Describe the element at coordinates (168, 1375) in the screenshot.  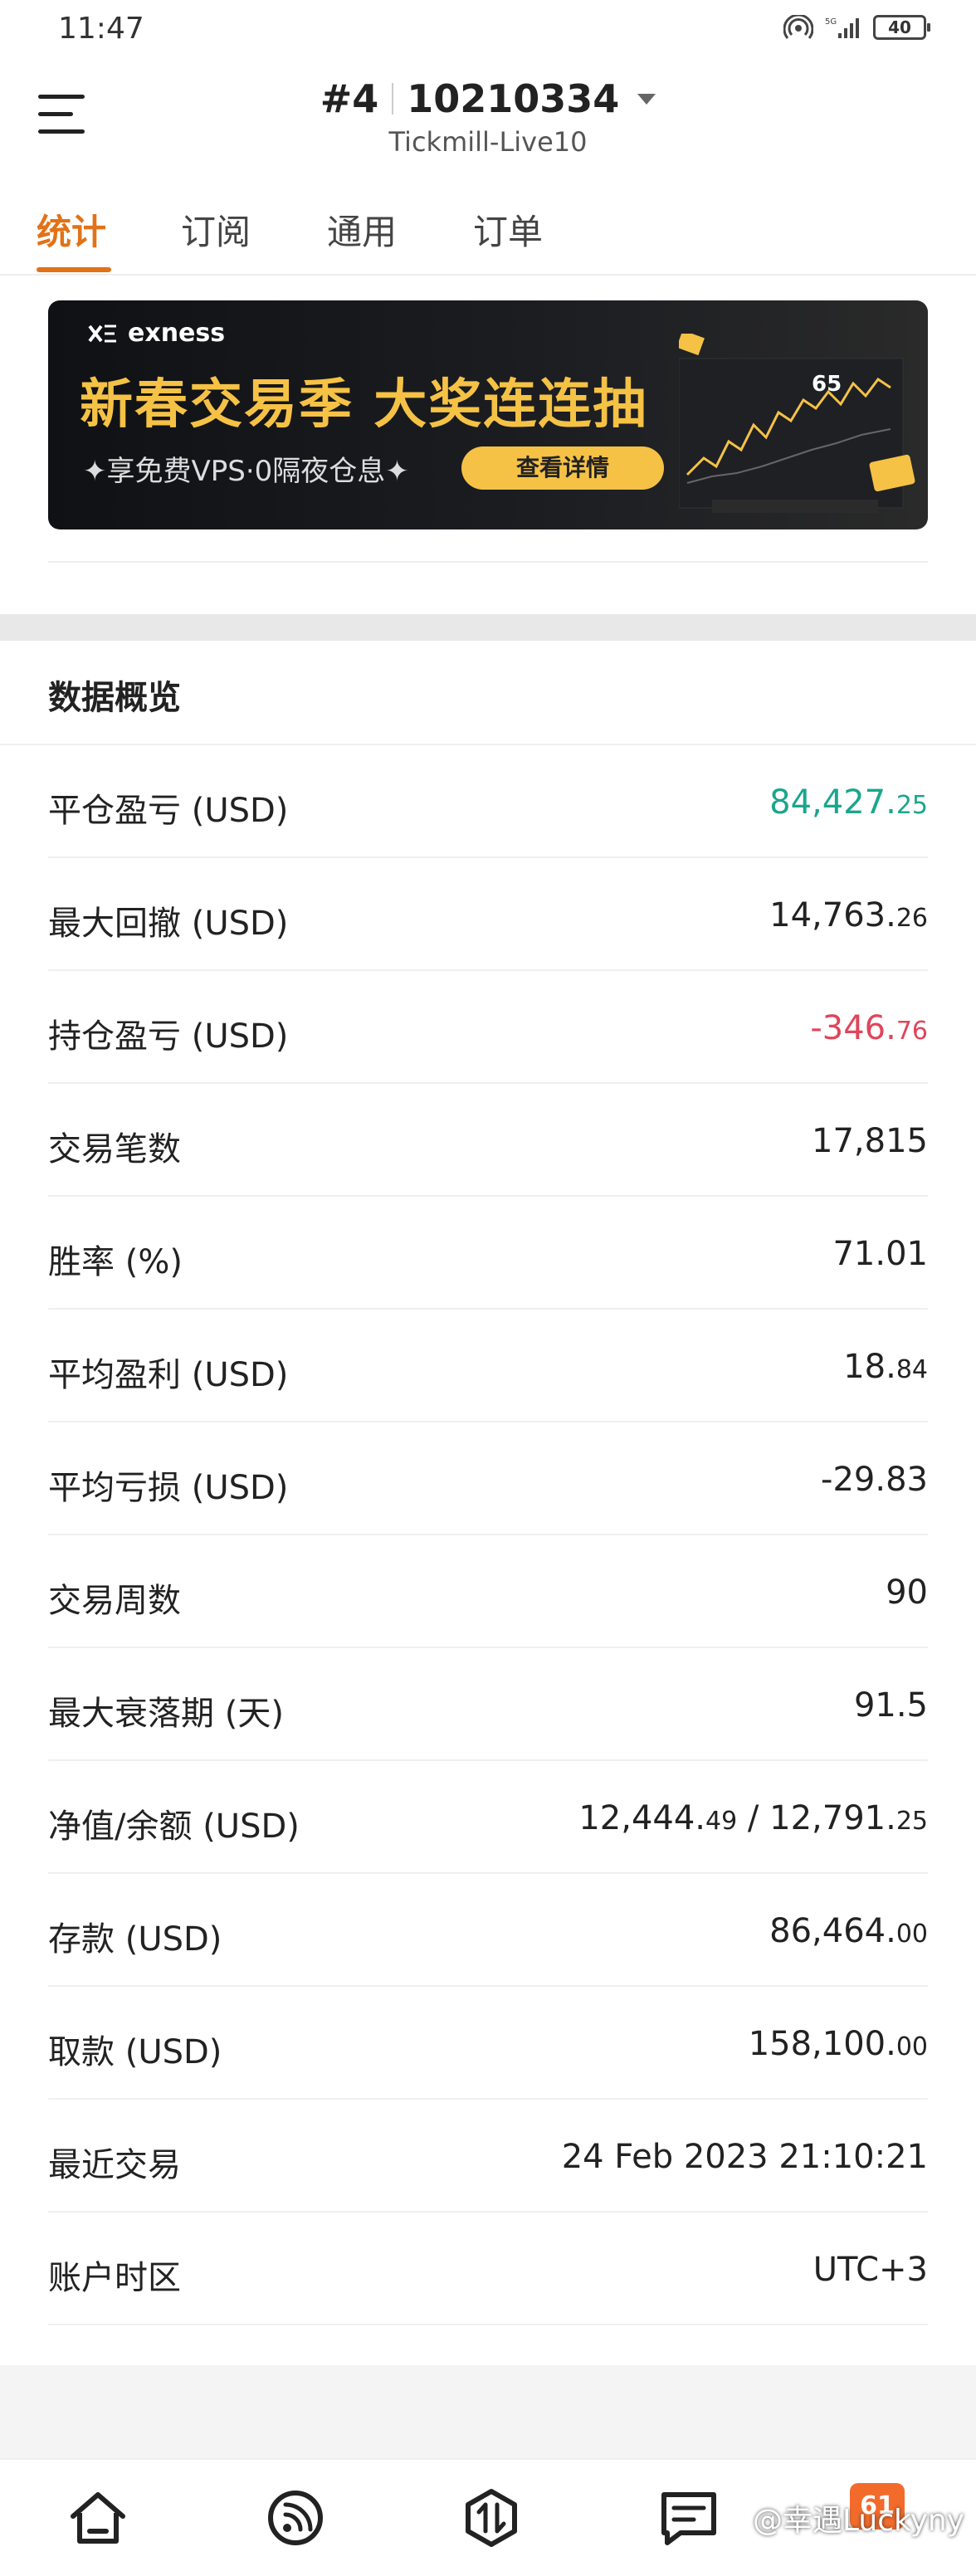
I see `stat-label: 平均盈利 (USD)` at that location.